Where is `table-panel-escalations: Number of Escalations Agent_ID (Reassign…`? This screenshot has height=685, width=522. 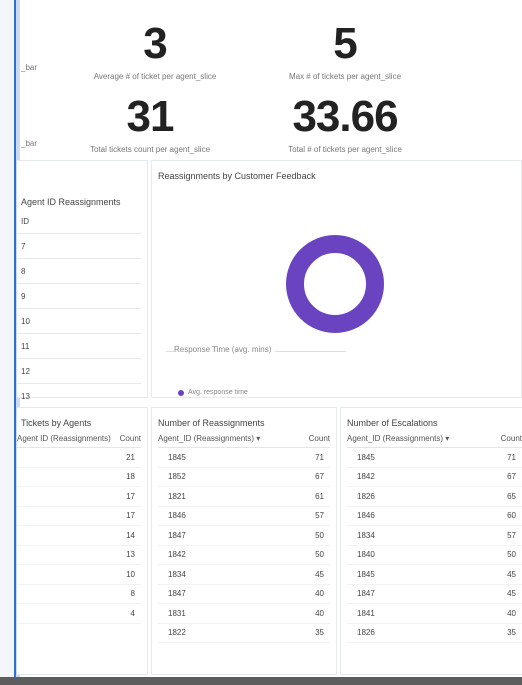 table-panel-escalations: Number of Escalations Agent_ID (Reassign… is located at coordinates (431, 541).